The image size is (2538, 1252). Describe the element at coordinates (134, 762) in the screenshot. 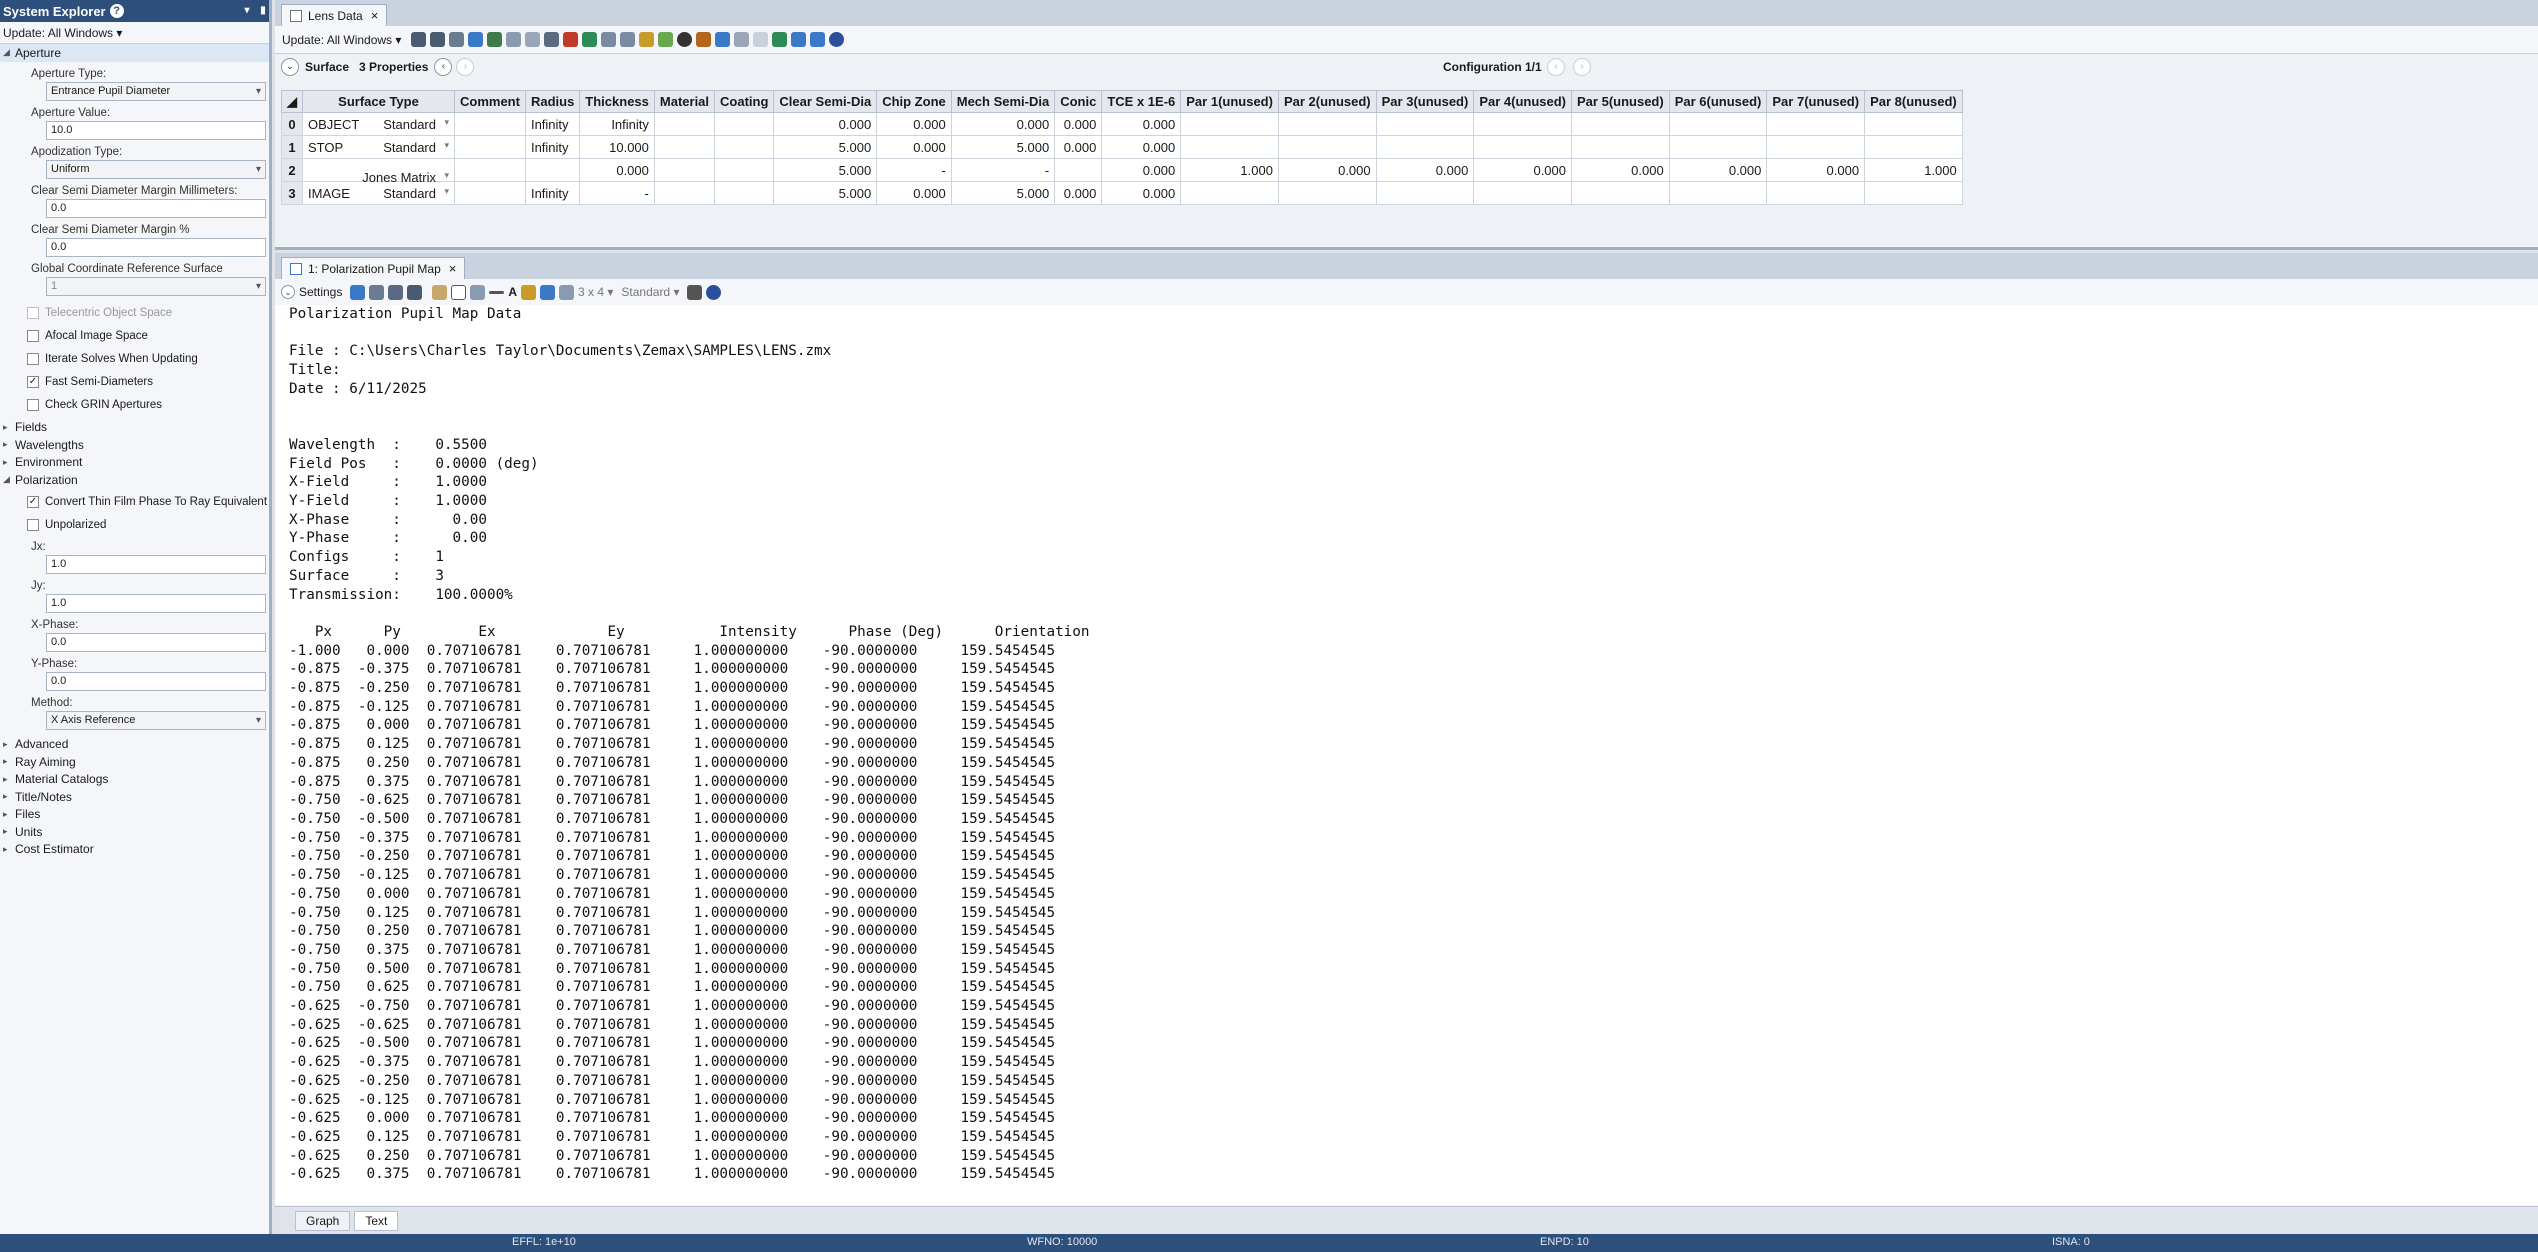

I see `section-ray-aiming: ▸ Ray Aiming` at that location.